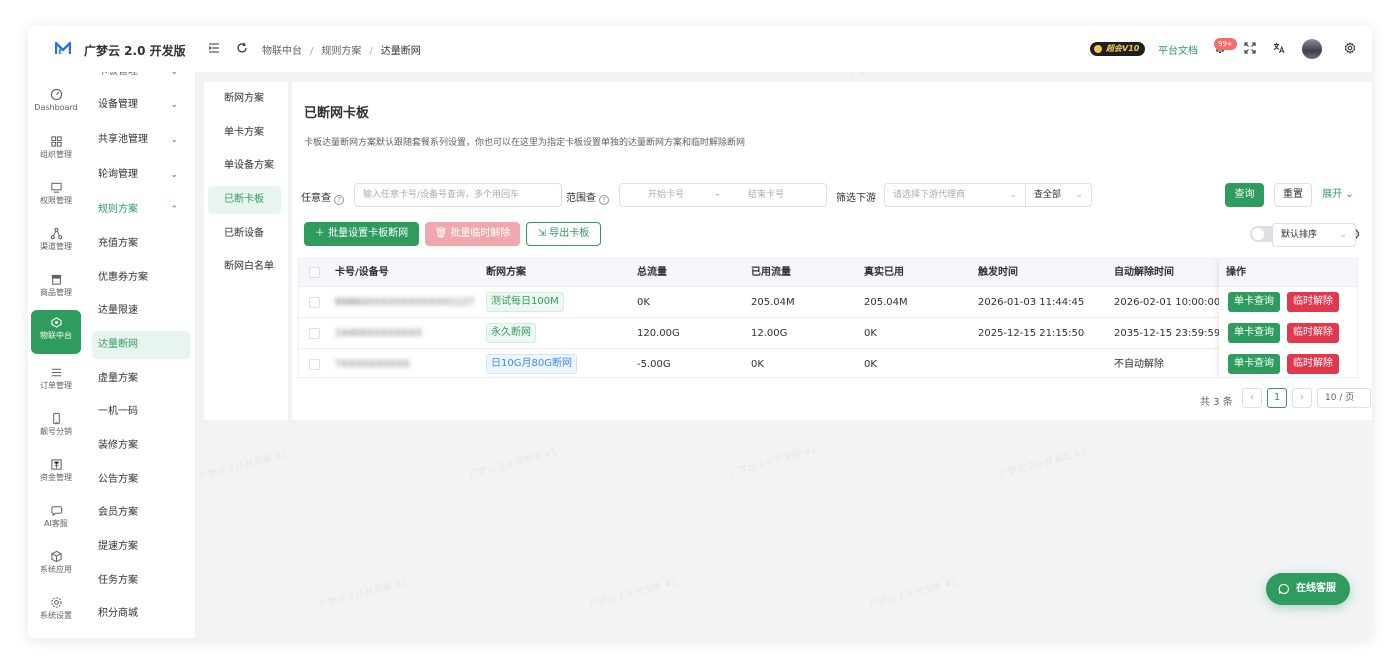 This screenshot has height=663, width=1400. Describe the element at coordinates (244, 133) in the screenshot. I see `menu-item-single-card-plan: 单卡方案` at that location.